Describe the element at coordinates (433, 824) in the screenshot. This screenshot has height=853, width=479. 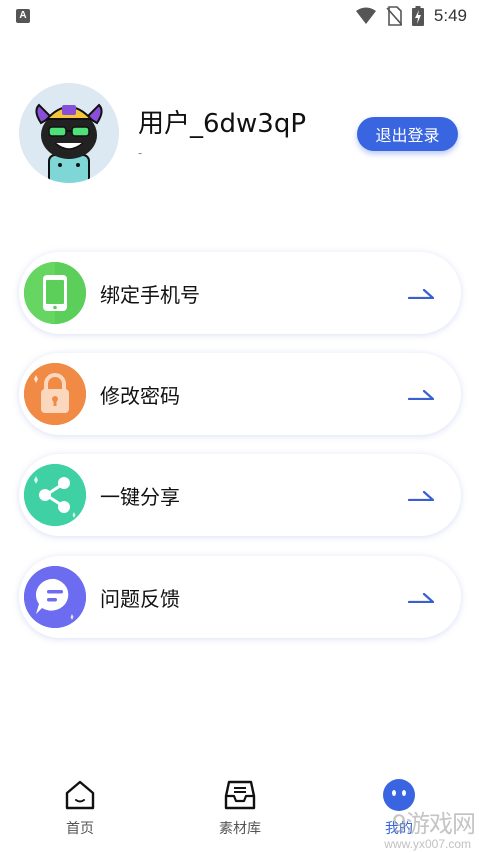
I see `watermark-text: 9游戏网` at that location.